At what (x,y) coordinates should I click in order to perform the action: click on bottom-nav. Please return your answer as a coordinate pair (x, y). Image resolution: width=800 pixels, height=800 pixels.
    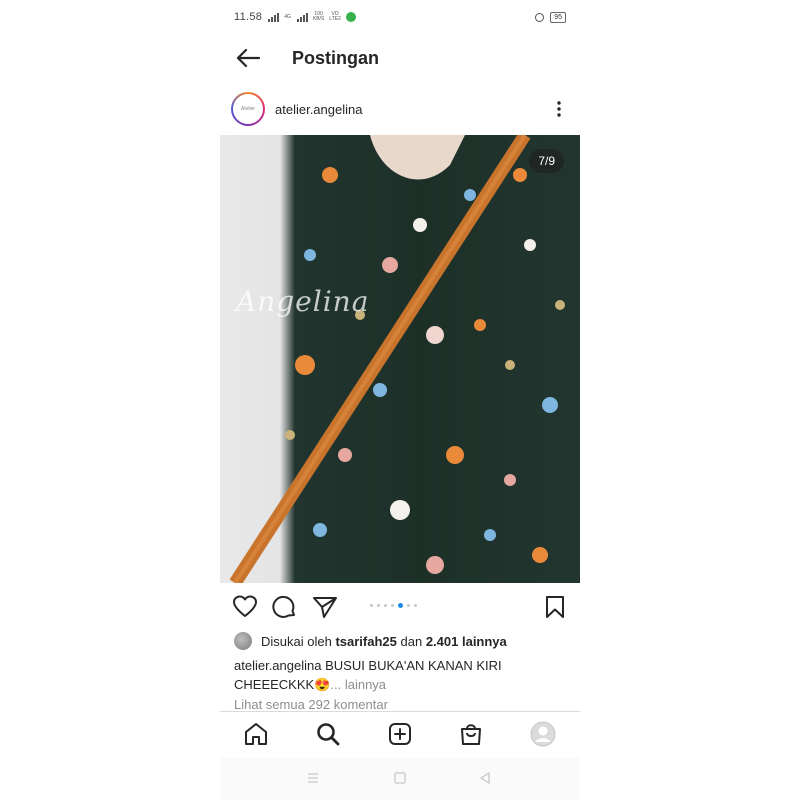
    Looking at the image, I should click on (400, 735).